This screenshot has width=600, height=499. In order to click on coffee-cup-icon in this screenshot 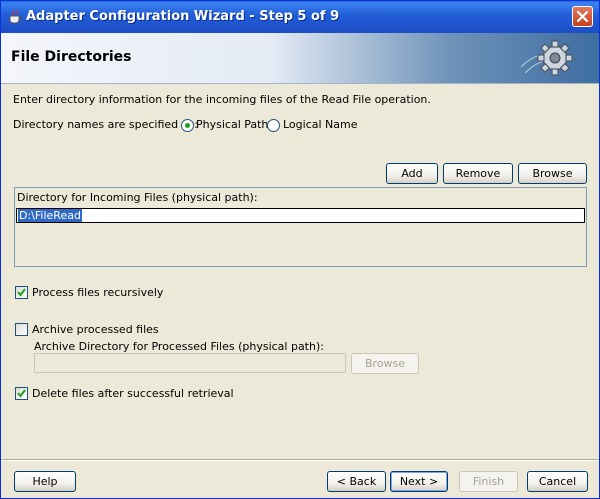, I will do `click(15, 17)`.